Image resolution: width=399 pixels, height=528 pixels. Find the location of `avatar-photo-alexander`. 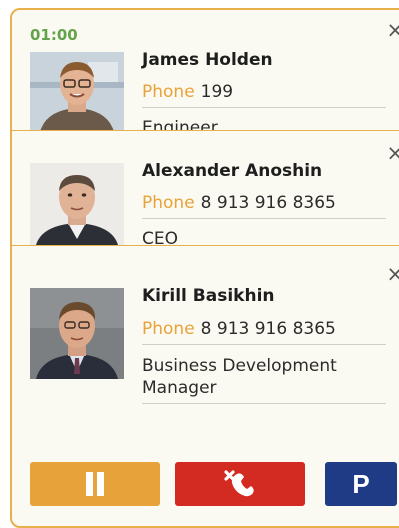

avatar-photo-alexander is located at coordinates (77, 204).